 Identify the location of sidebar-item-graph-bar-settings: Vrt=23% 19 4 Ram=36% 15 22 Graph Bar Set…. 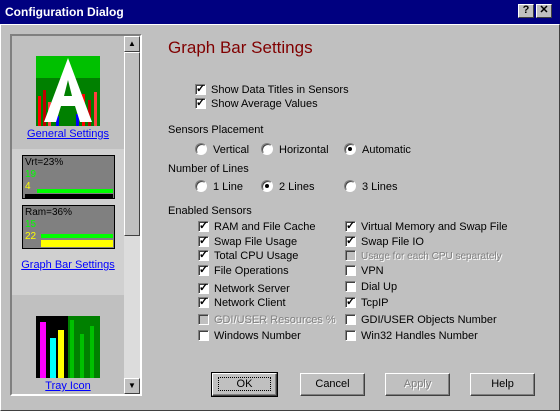
(68, 222).